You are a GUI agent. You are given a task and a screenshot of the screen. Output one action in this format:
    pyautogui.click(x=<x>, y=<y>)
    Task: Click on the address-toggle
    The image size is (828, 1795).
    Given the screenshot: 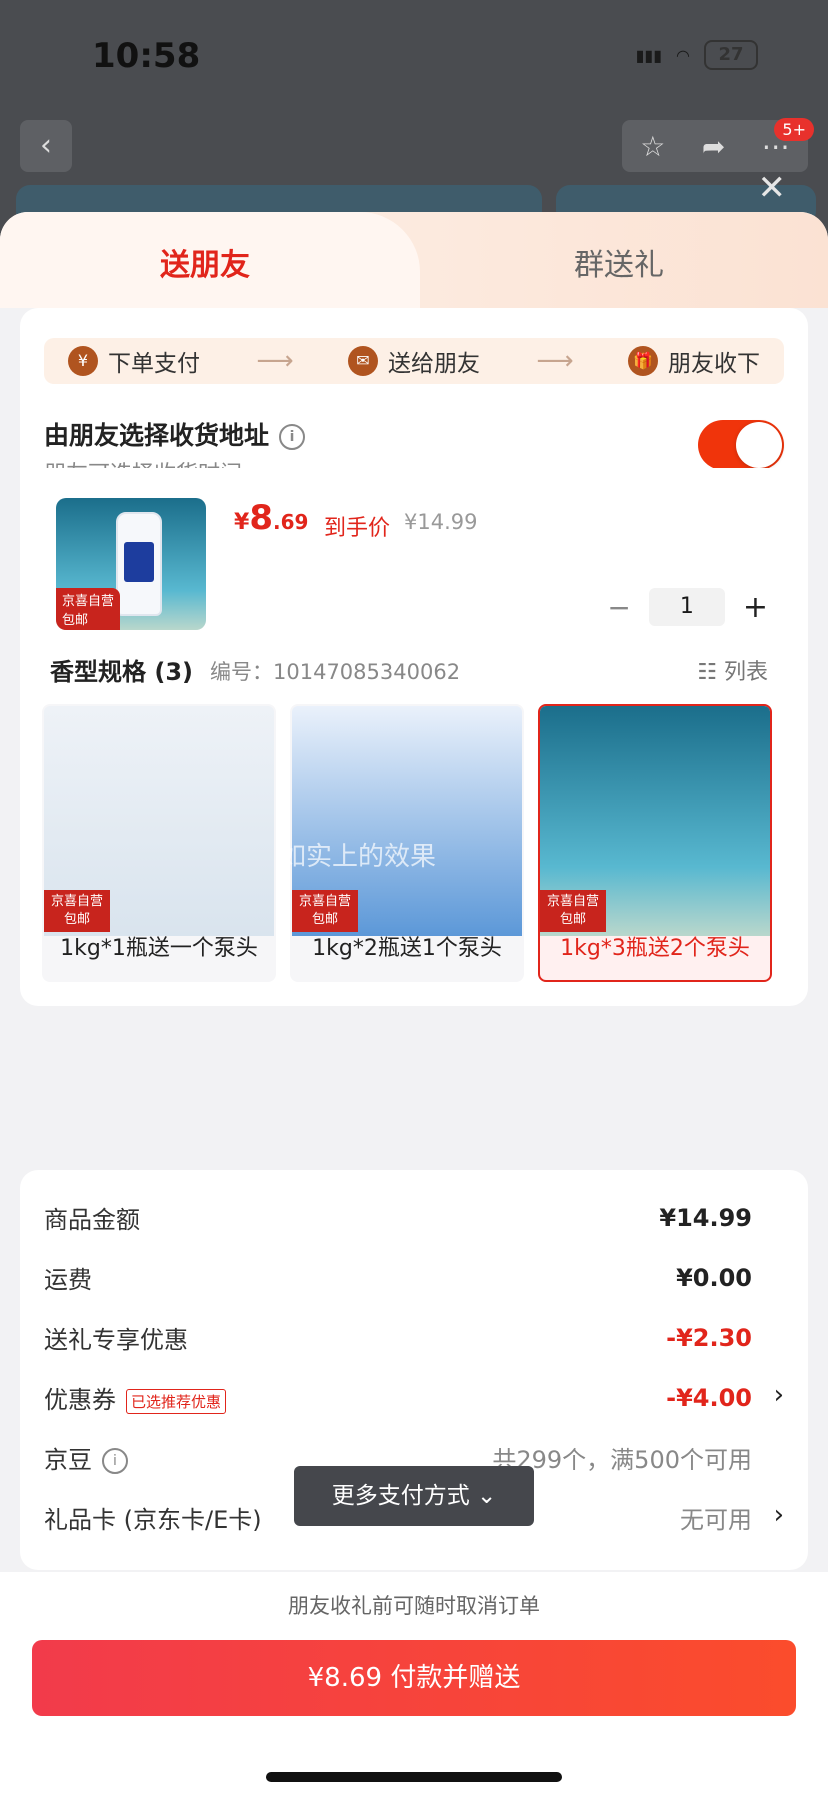 What is the action you would take?
    pyautogui.click(x=741, y=445)
    